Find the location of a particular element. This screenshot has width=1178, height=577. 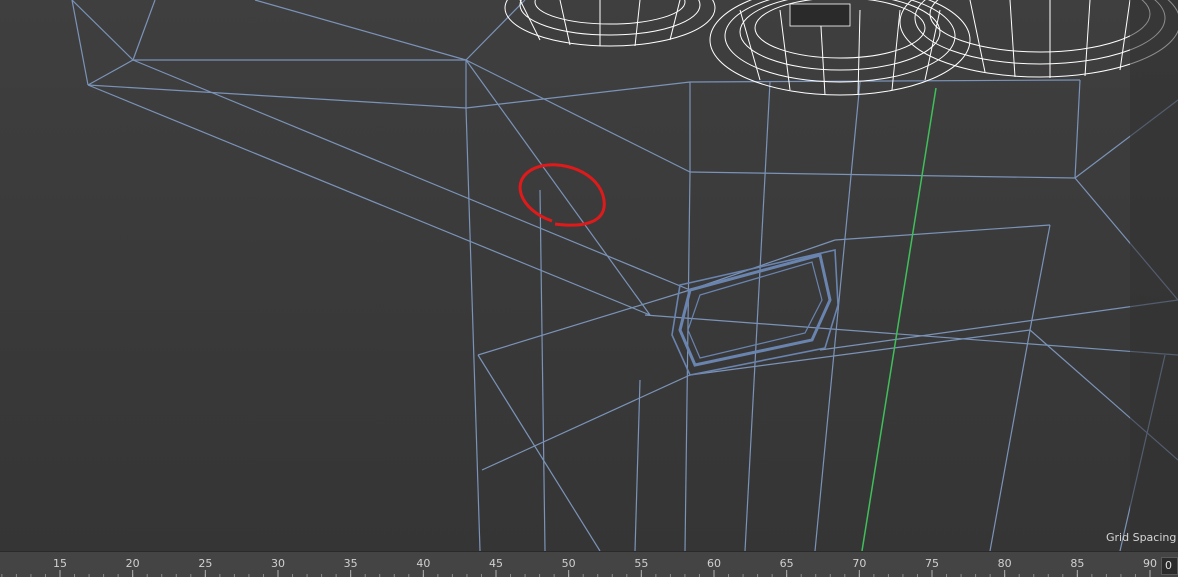

timeline-ticks: 15 20 25 30 35 40 45 50 55 60 65 70 75 80 85 90 is located at coordinates (589, 564).